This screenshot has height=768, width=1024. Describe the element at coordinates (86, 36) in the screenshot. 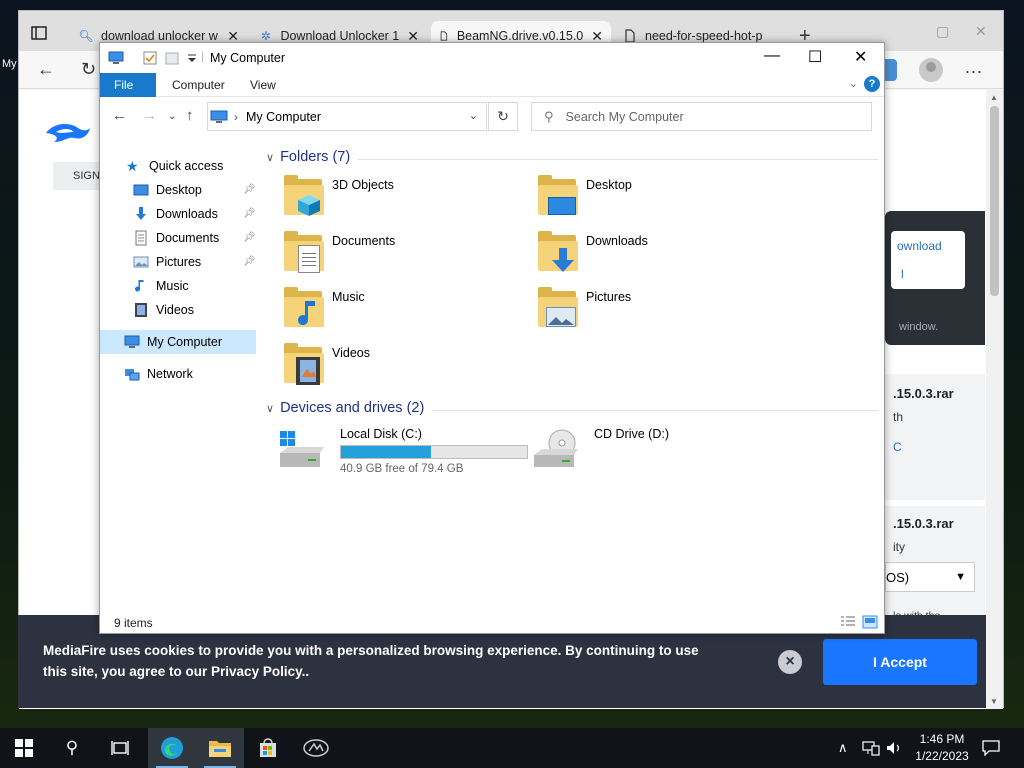

I see `search-icon: 🔍︎` at that location.